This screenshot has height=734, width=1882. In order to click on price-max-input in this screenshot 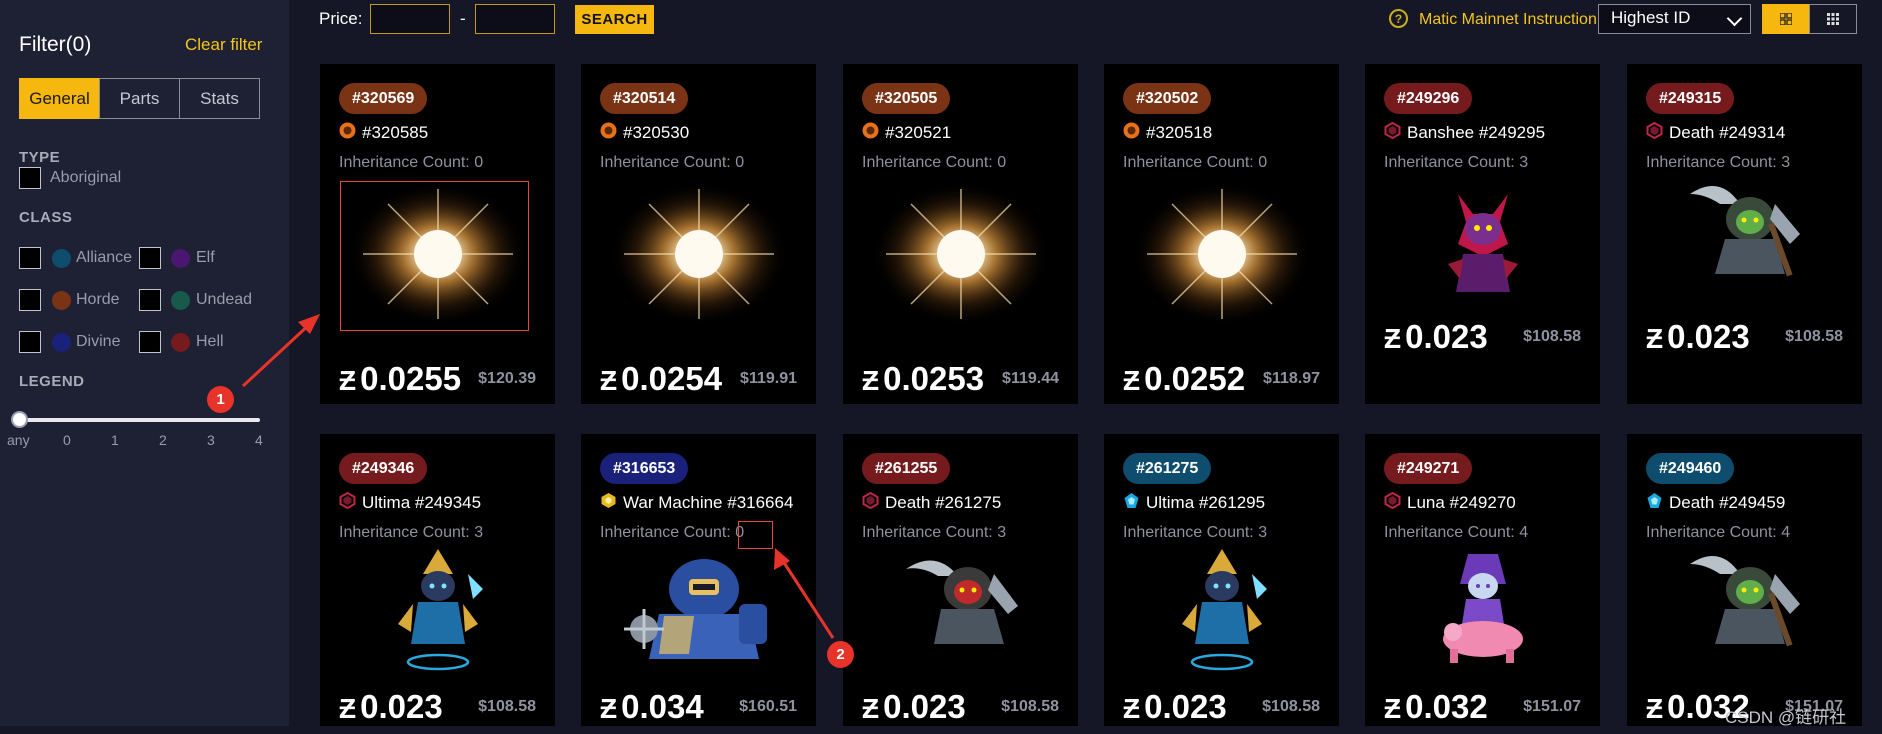, I will do `click(515, 19)`.